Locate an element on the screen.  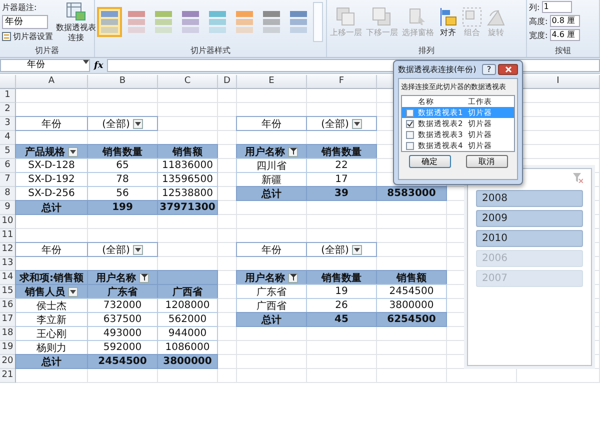
cell-text: 杨则力 is located at coordinates (51, 348).